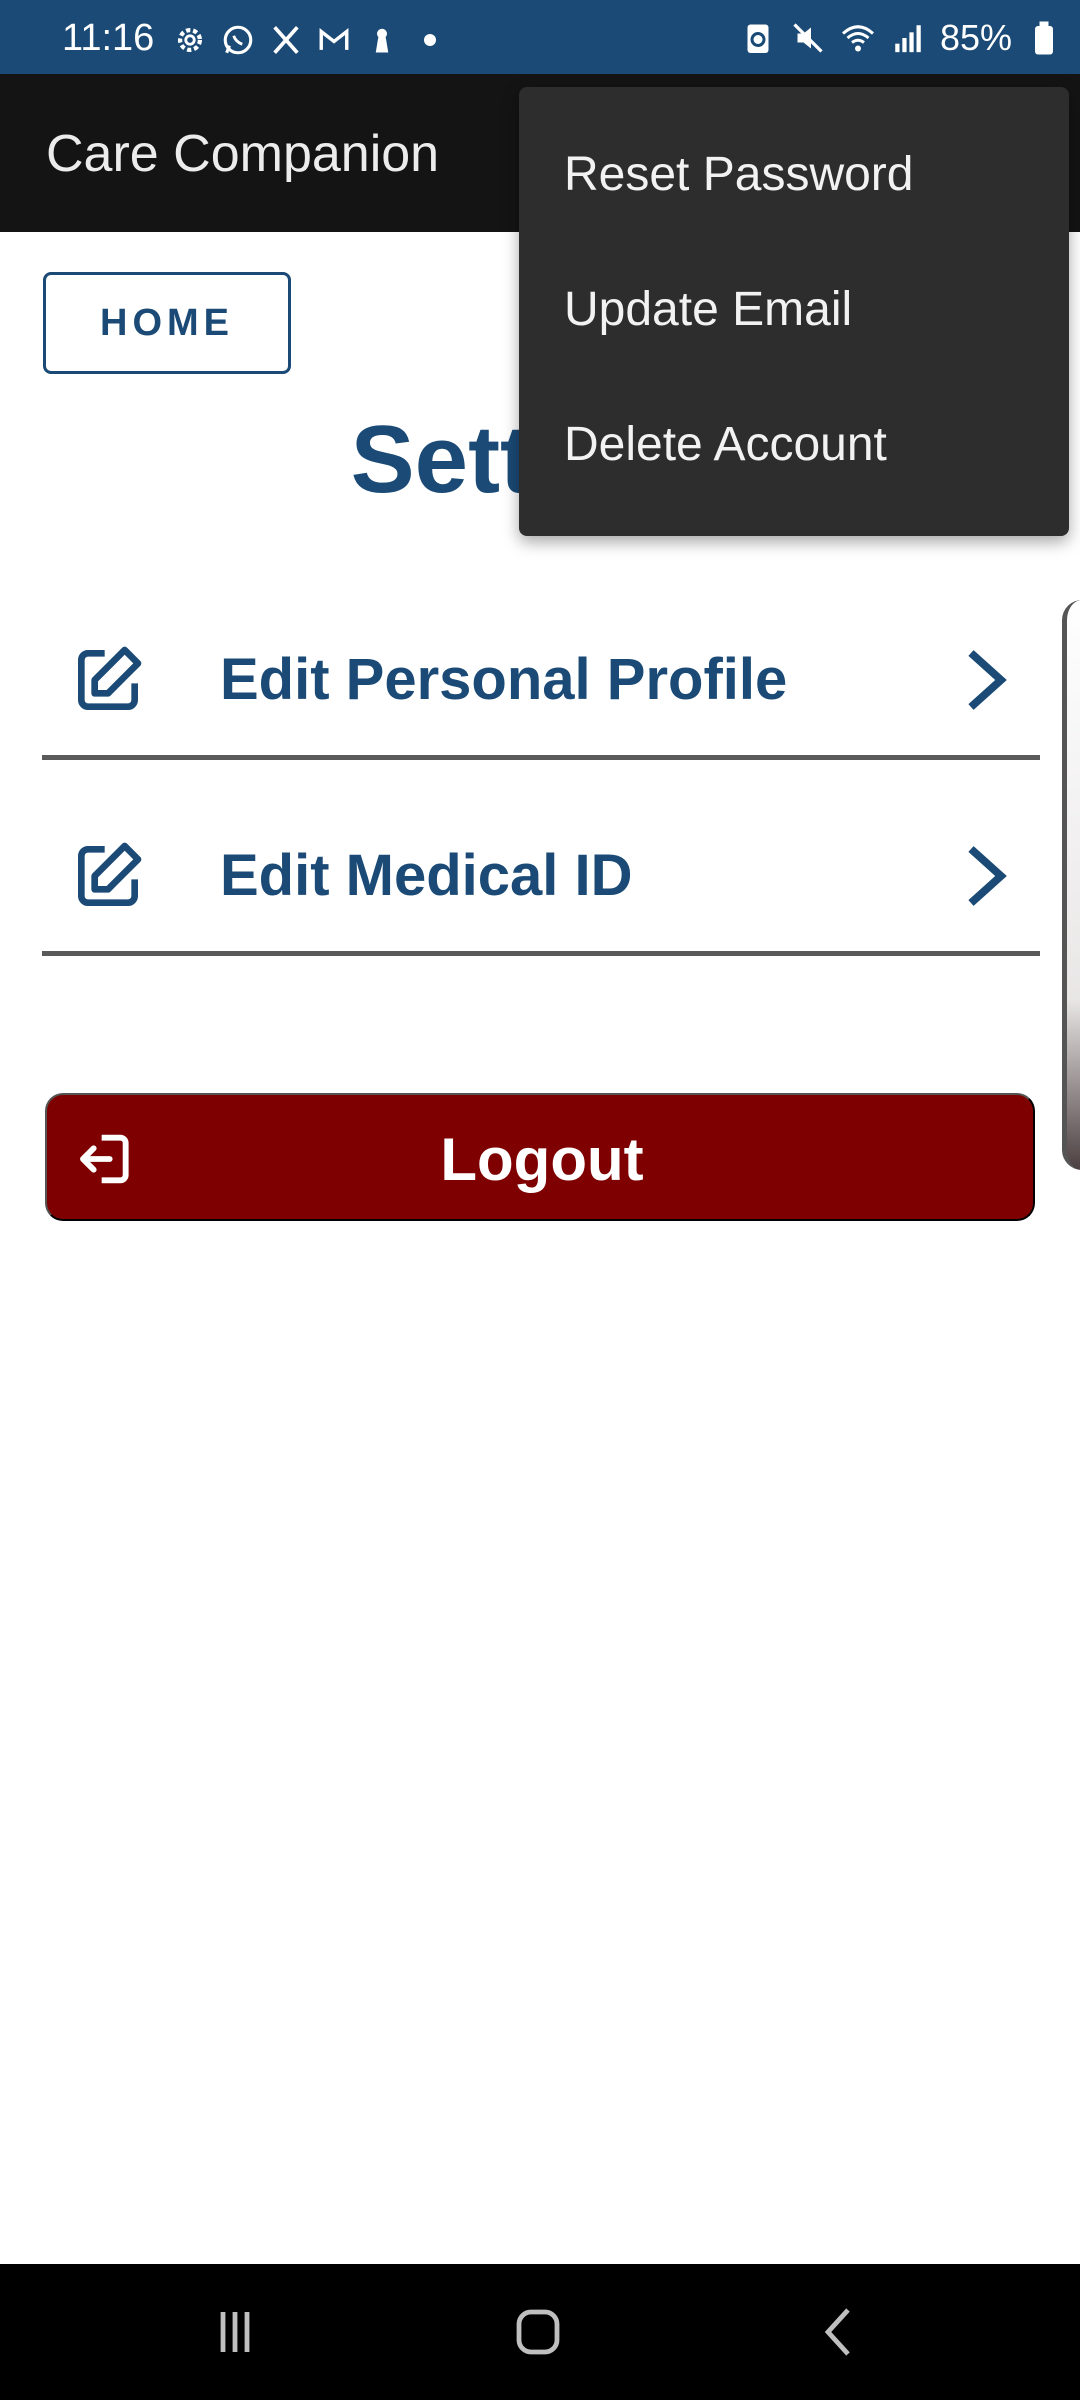  What do you see at coordinates (334, 40) in the screenshot?
I see `gmail-icon` at bounding box center [334, 40].